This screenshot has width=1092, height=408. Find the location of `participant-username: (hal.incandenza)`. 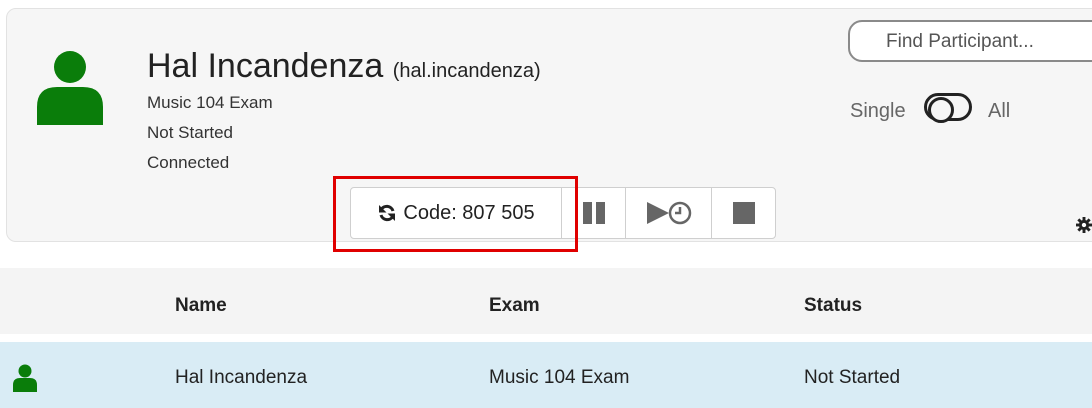

participant-username: (hal.incandenza) is located at coordinates (466, 71).